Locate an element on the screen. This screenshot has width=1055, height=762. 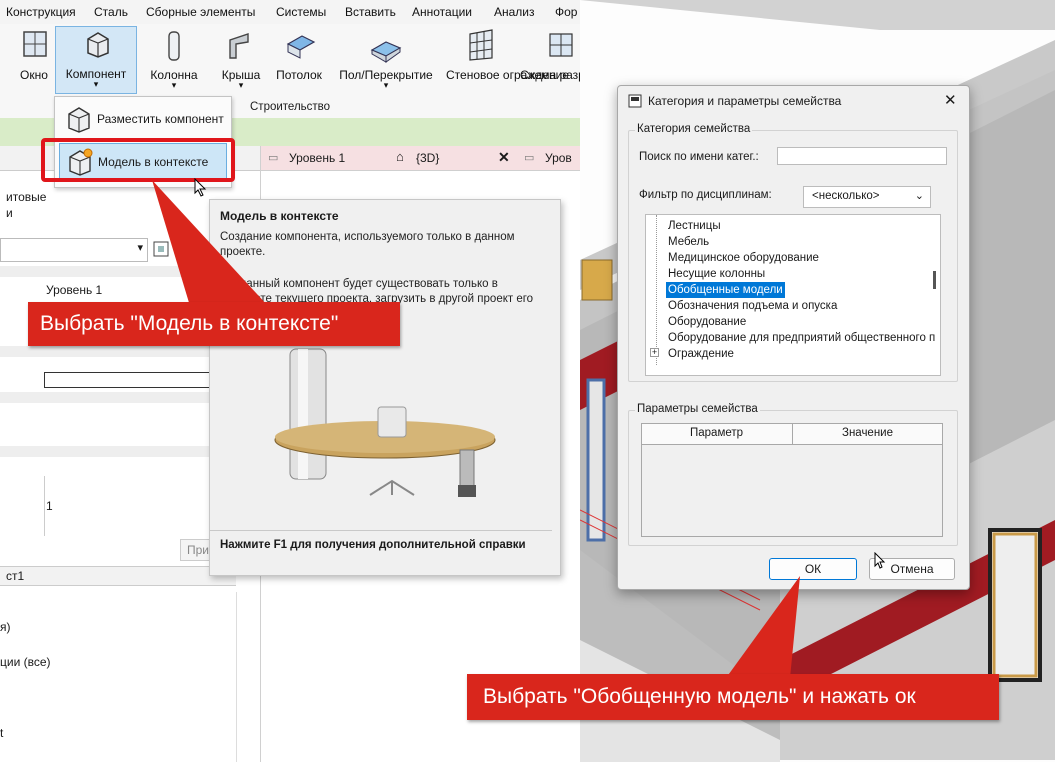
menu-construction: Конструкция is located at coordinates (41, 12).